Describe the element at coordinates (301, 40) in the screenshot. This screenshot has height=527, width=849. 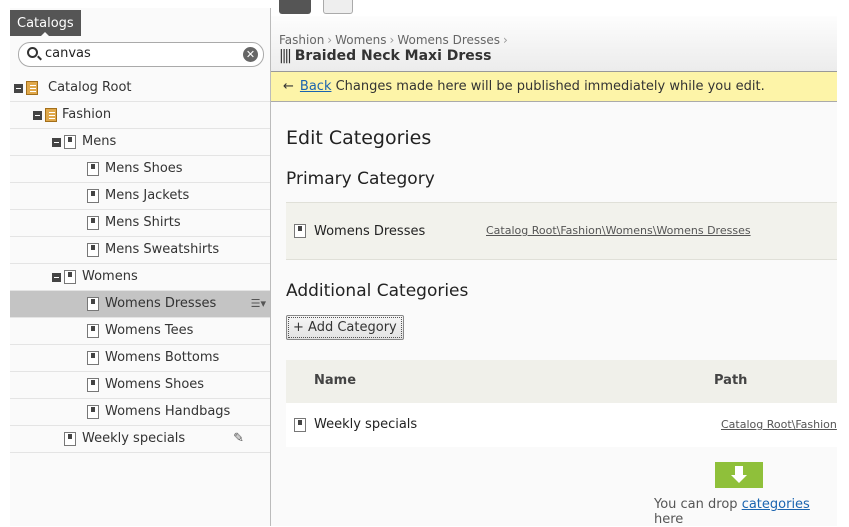
I see `breadcrumb-item: Fashion` at that location.